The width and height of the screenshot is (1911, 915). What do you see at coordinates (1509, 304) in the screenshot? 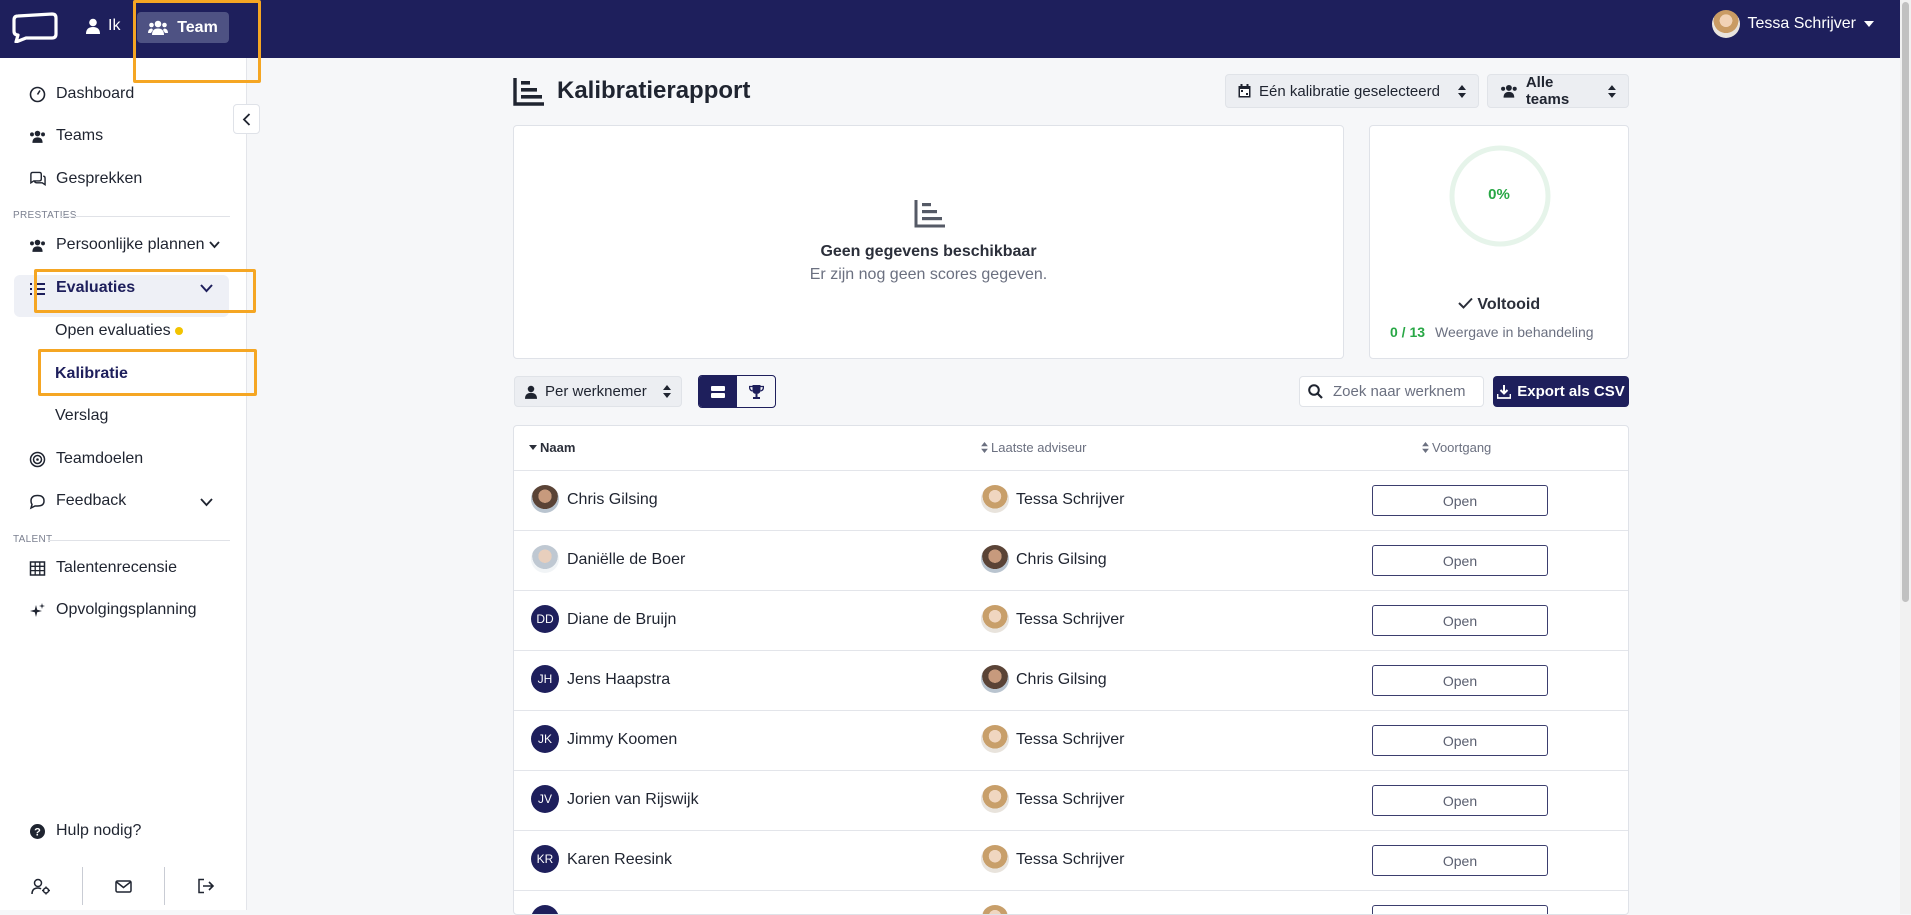
I see `progress-status-label: Voltooid` at bounding box center [1509, 304].